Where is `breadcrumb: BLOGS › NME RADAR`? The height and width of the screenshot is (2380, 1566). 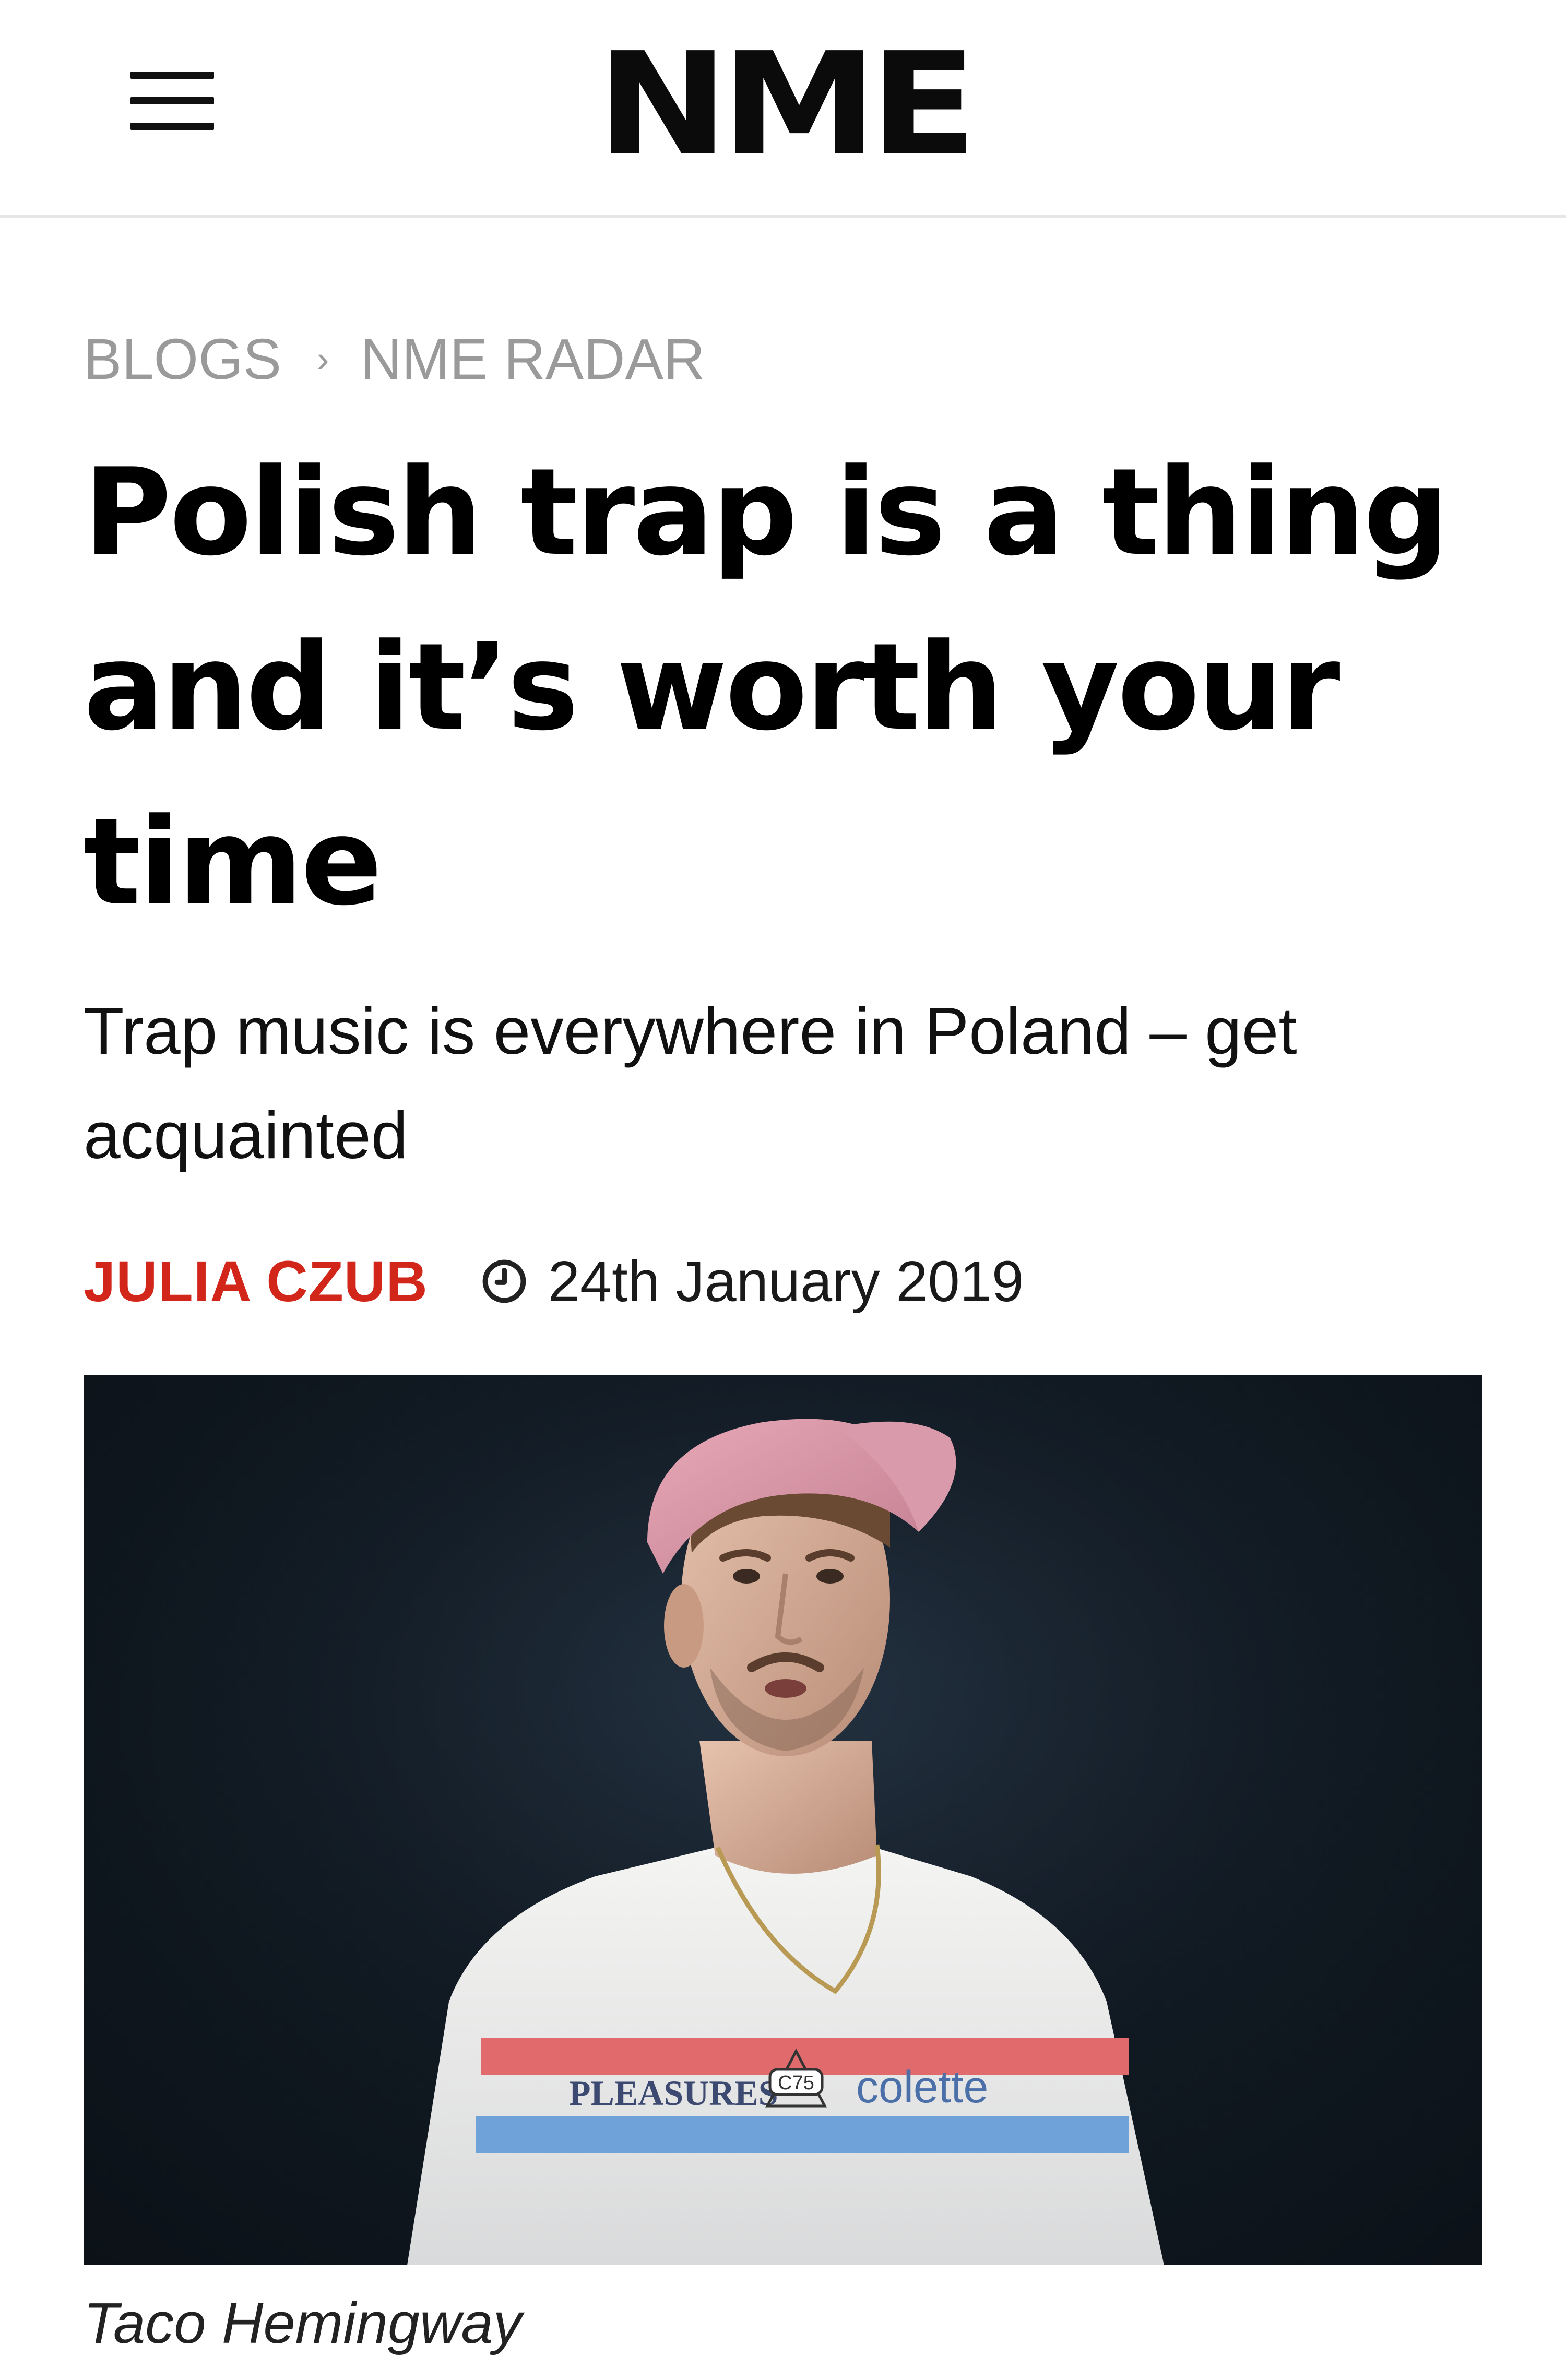
breadcrumb: BLOGS › NME RADAR is located at coordinates (394, 359).